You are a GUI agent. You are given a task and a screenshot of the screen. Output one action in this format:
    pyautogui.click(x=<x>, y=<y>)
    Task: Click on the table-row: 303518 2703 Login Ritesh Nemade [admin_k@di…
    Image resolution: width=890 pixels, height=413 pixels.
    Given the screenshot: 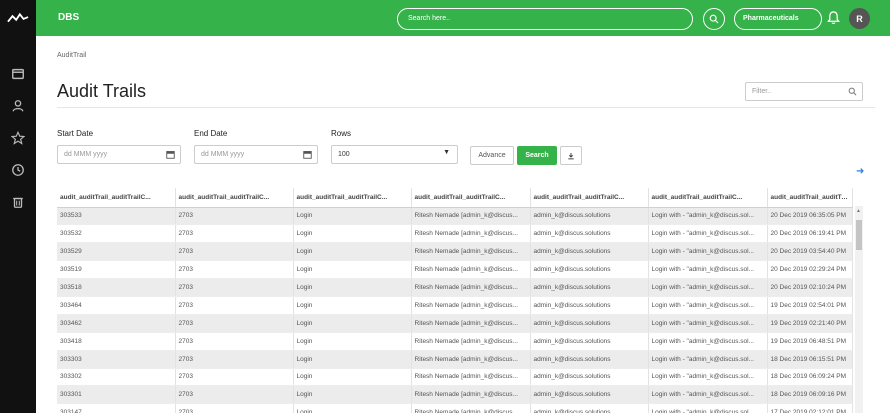 What is the action you would take?
    pyautogui.click(x=455, y=287)
    